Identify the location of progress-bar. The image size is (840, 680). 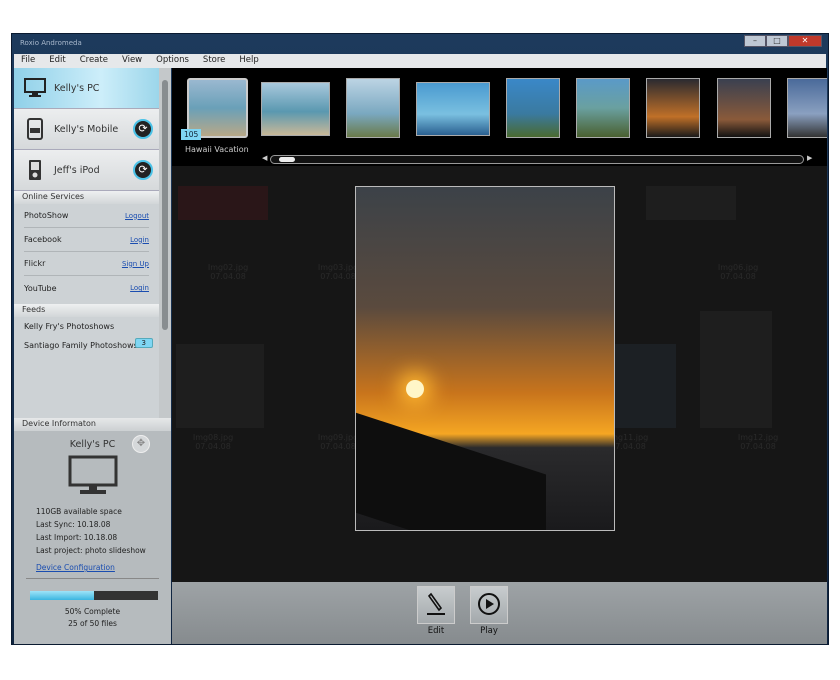
(94, 595).